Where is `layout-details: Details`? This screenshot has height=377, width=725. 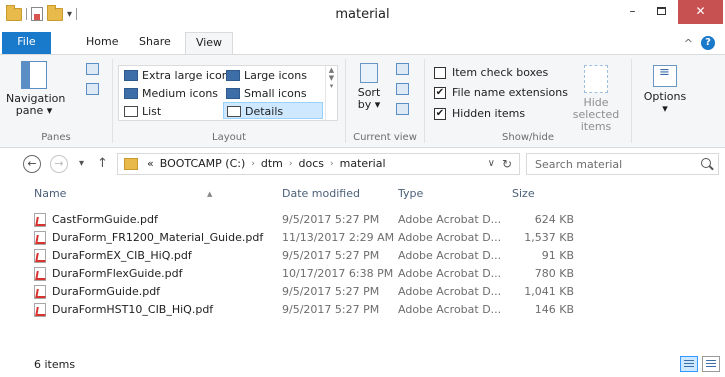
layout-details: Details is located at coordinates (273, 110).